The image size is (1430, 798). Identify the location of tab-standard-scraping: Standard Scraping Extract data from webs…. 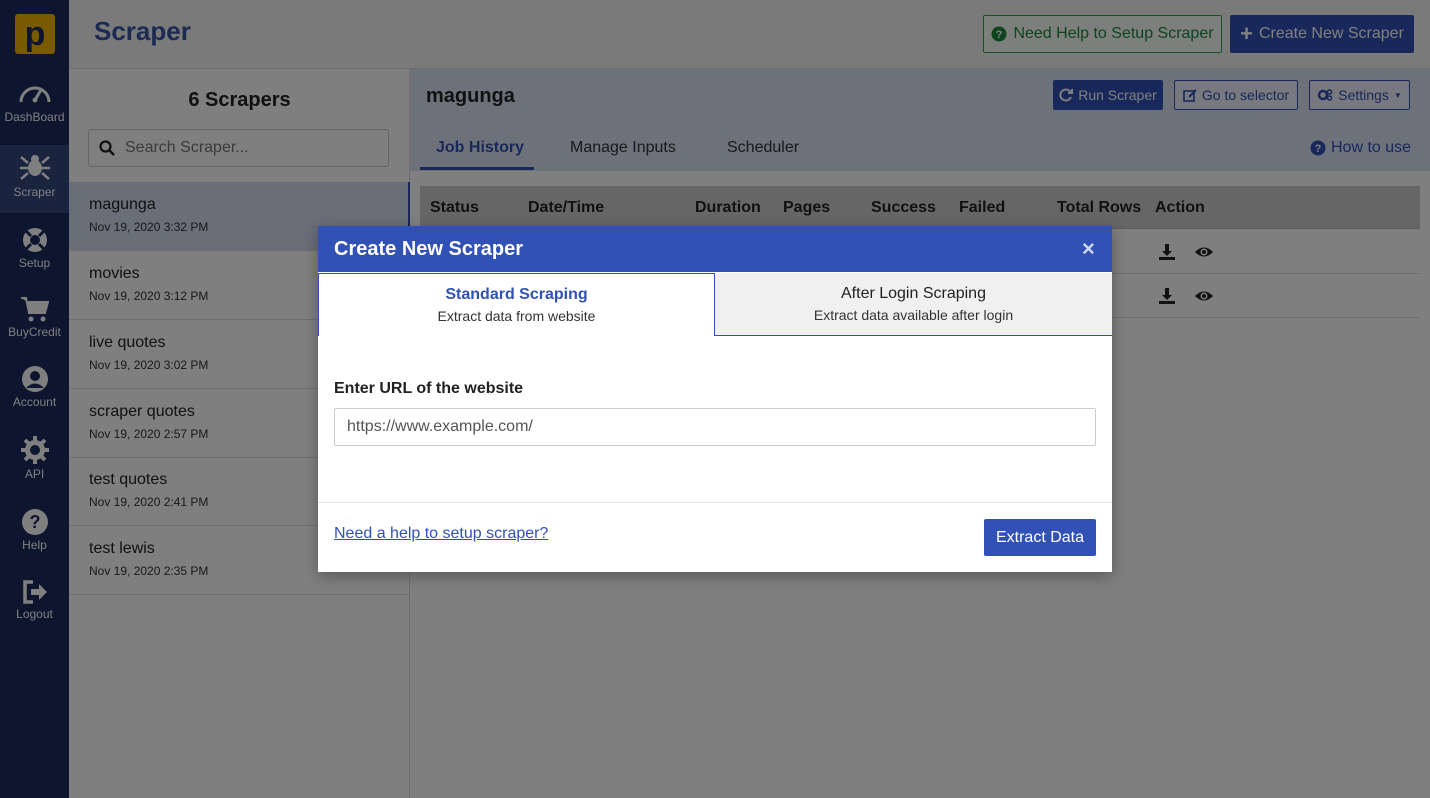
(516, 304).